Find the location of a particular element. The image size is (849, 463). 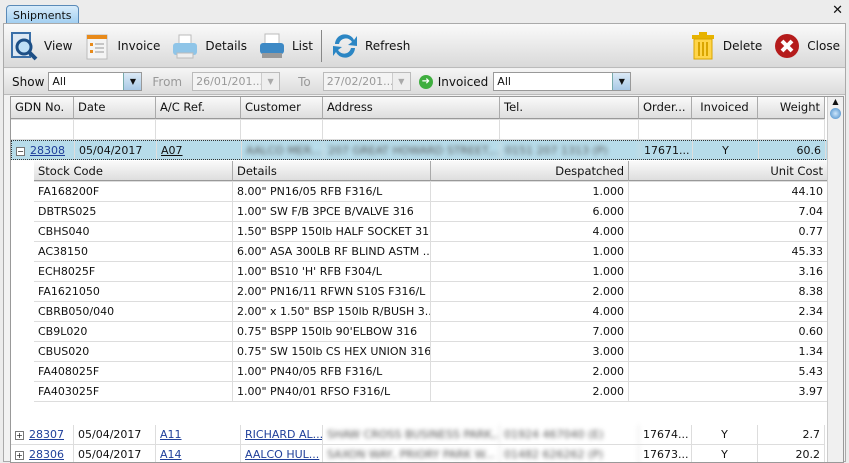

col-invoiced: Invoiced is located at coordinates (725, 108).